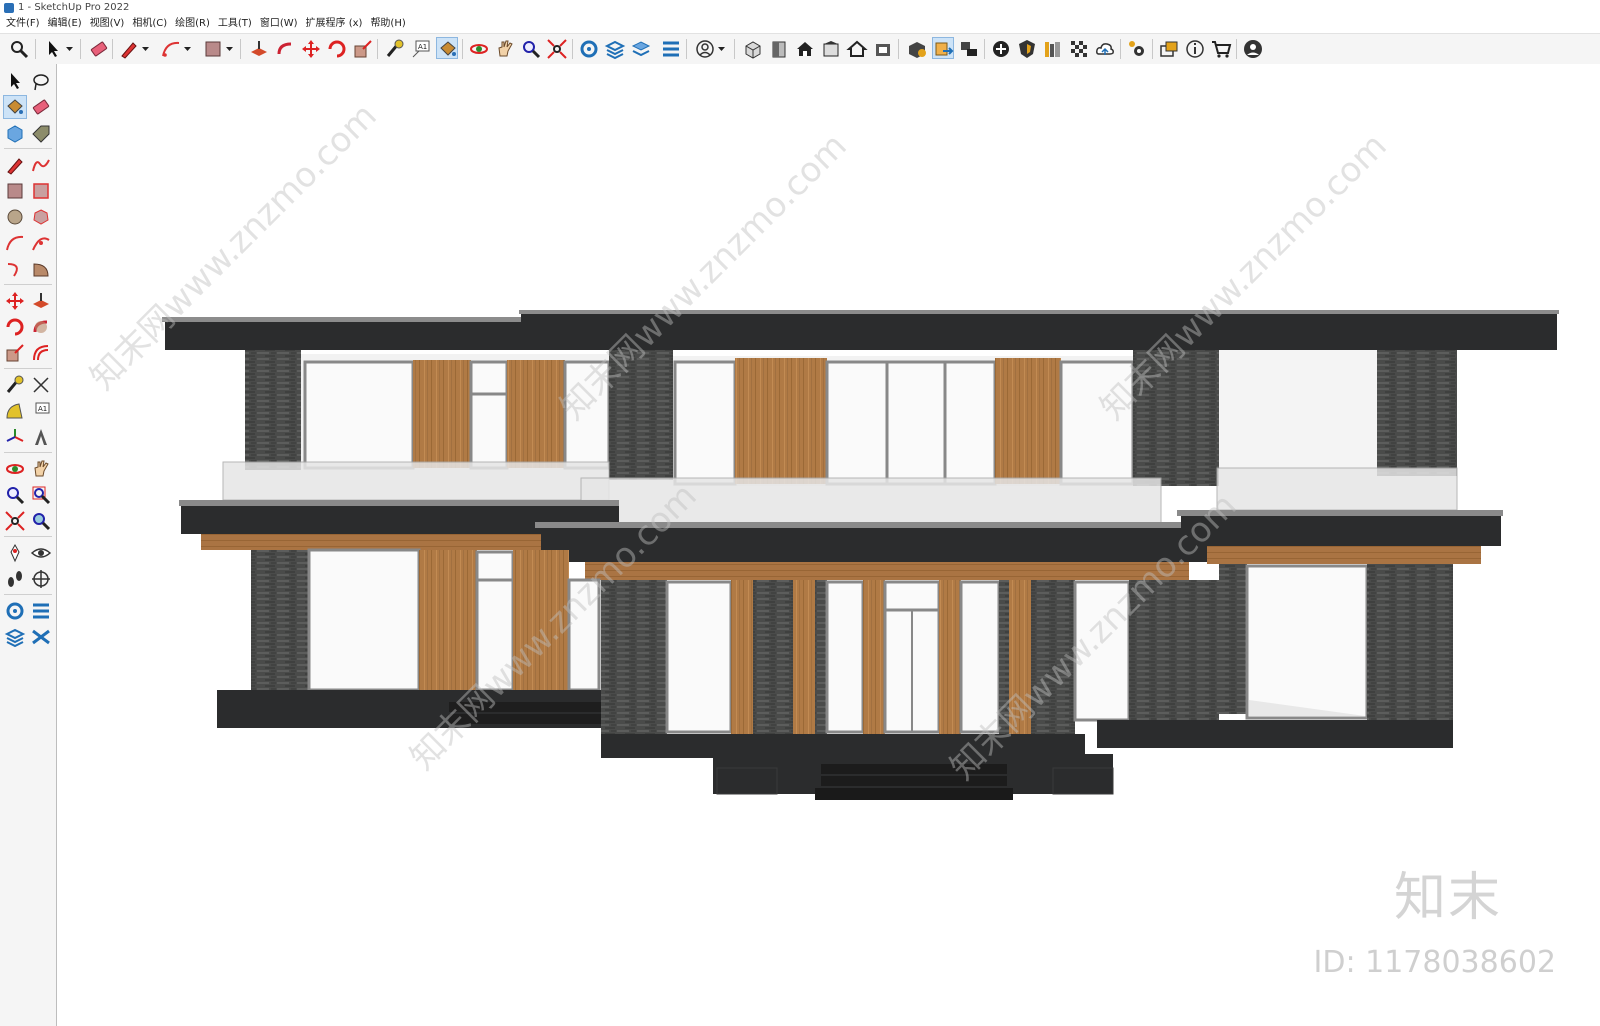 This screenshot has height=1026, width=1600. What do you see at coordinates (41, 579) in the screenshot?
I see `section-plane-icon` at bounding box center [41, 579].